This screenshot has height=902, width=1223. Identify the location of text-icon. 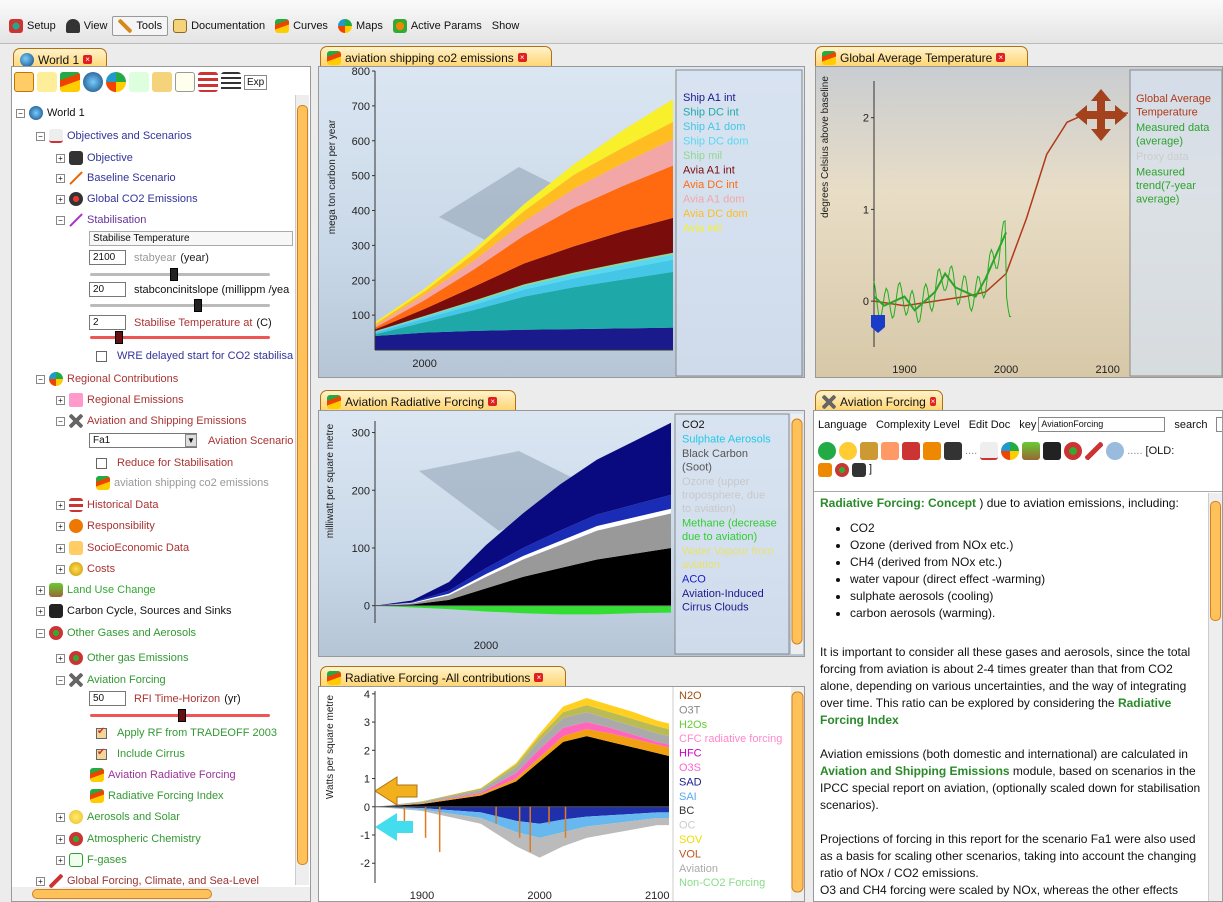
(911, 451).